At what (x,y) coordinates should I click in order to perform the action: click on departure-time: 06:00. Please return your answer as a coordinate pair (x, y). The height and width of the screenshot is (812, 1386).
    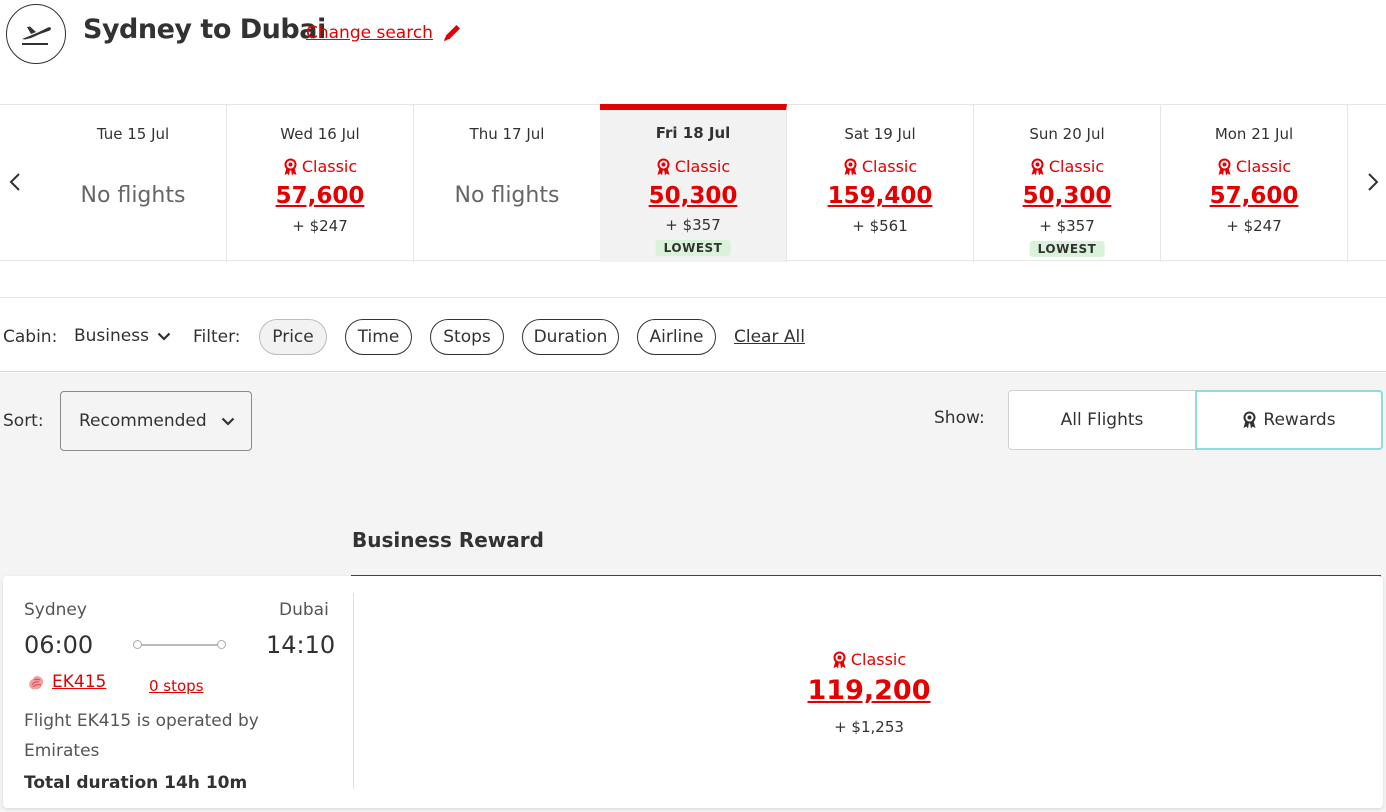
    Looking at the image, I should click on (59, 645).